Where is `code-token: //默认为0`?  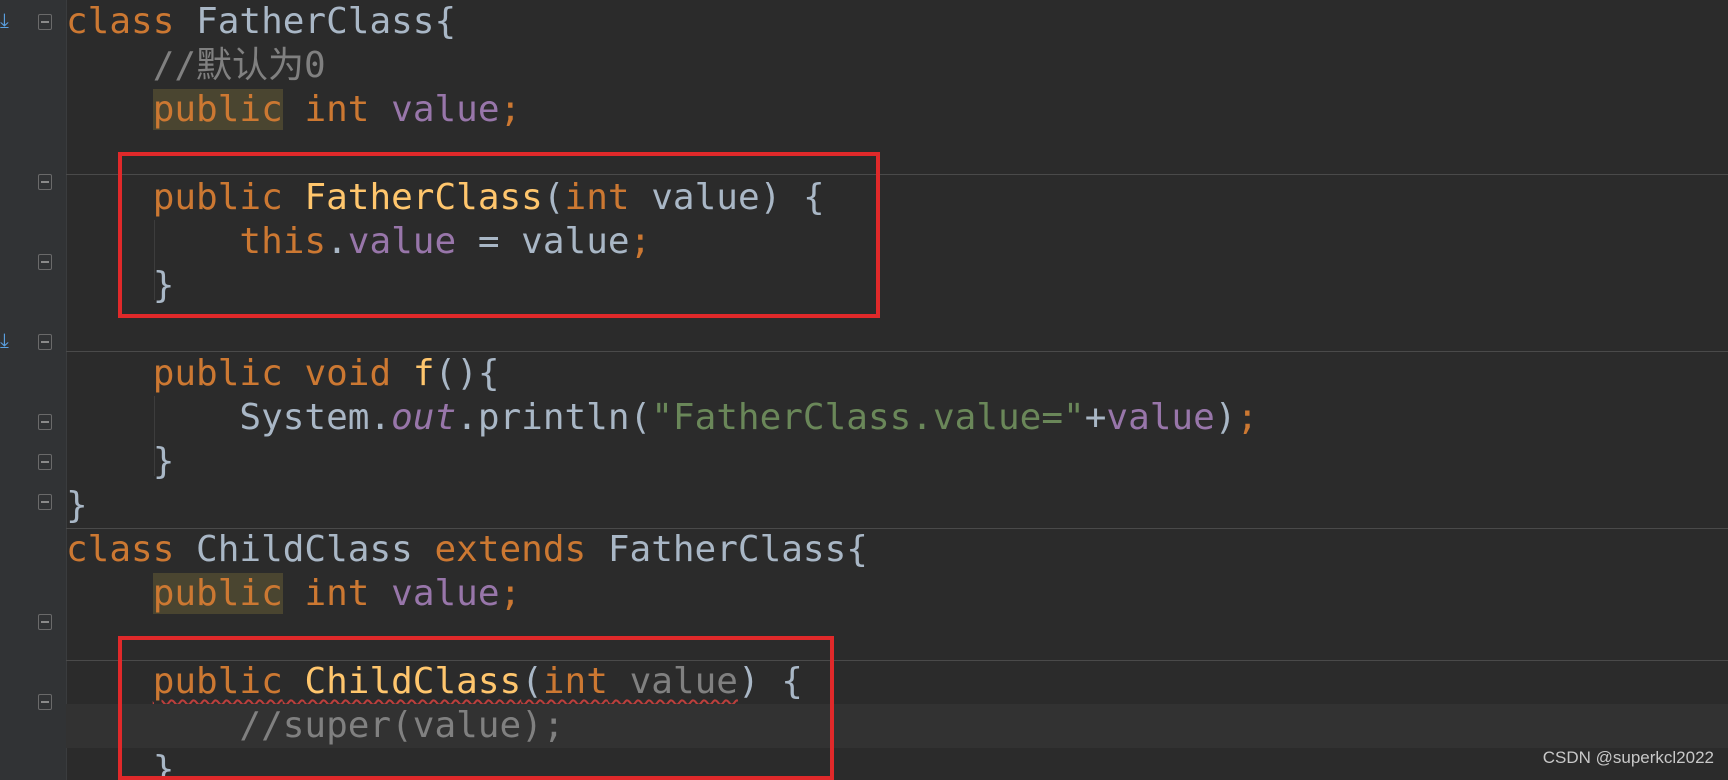 code-token: //默认为0 is located at coordinates (196, 65).